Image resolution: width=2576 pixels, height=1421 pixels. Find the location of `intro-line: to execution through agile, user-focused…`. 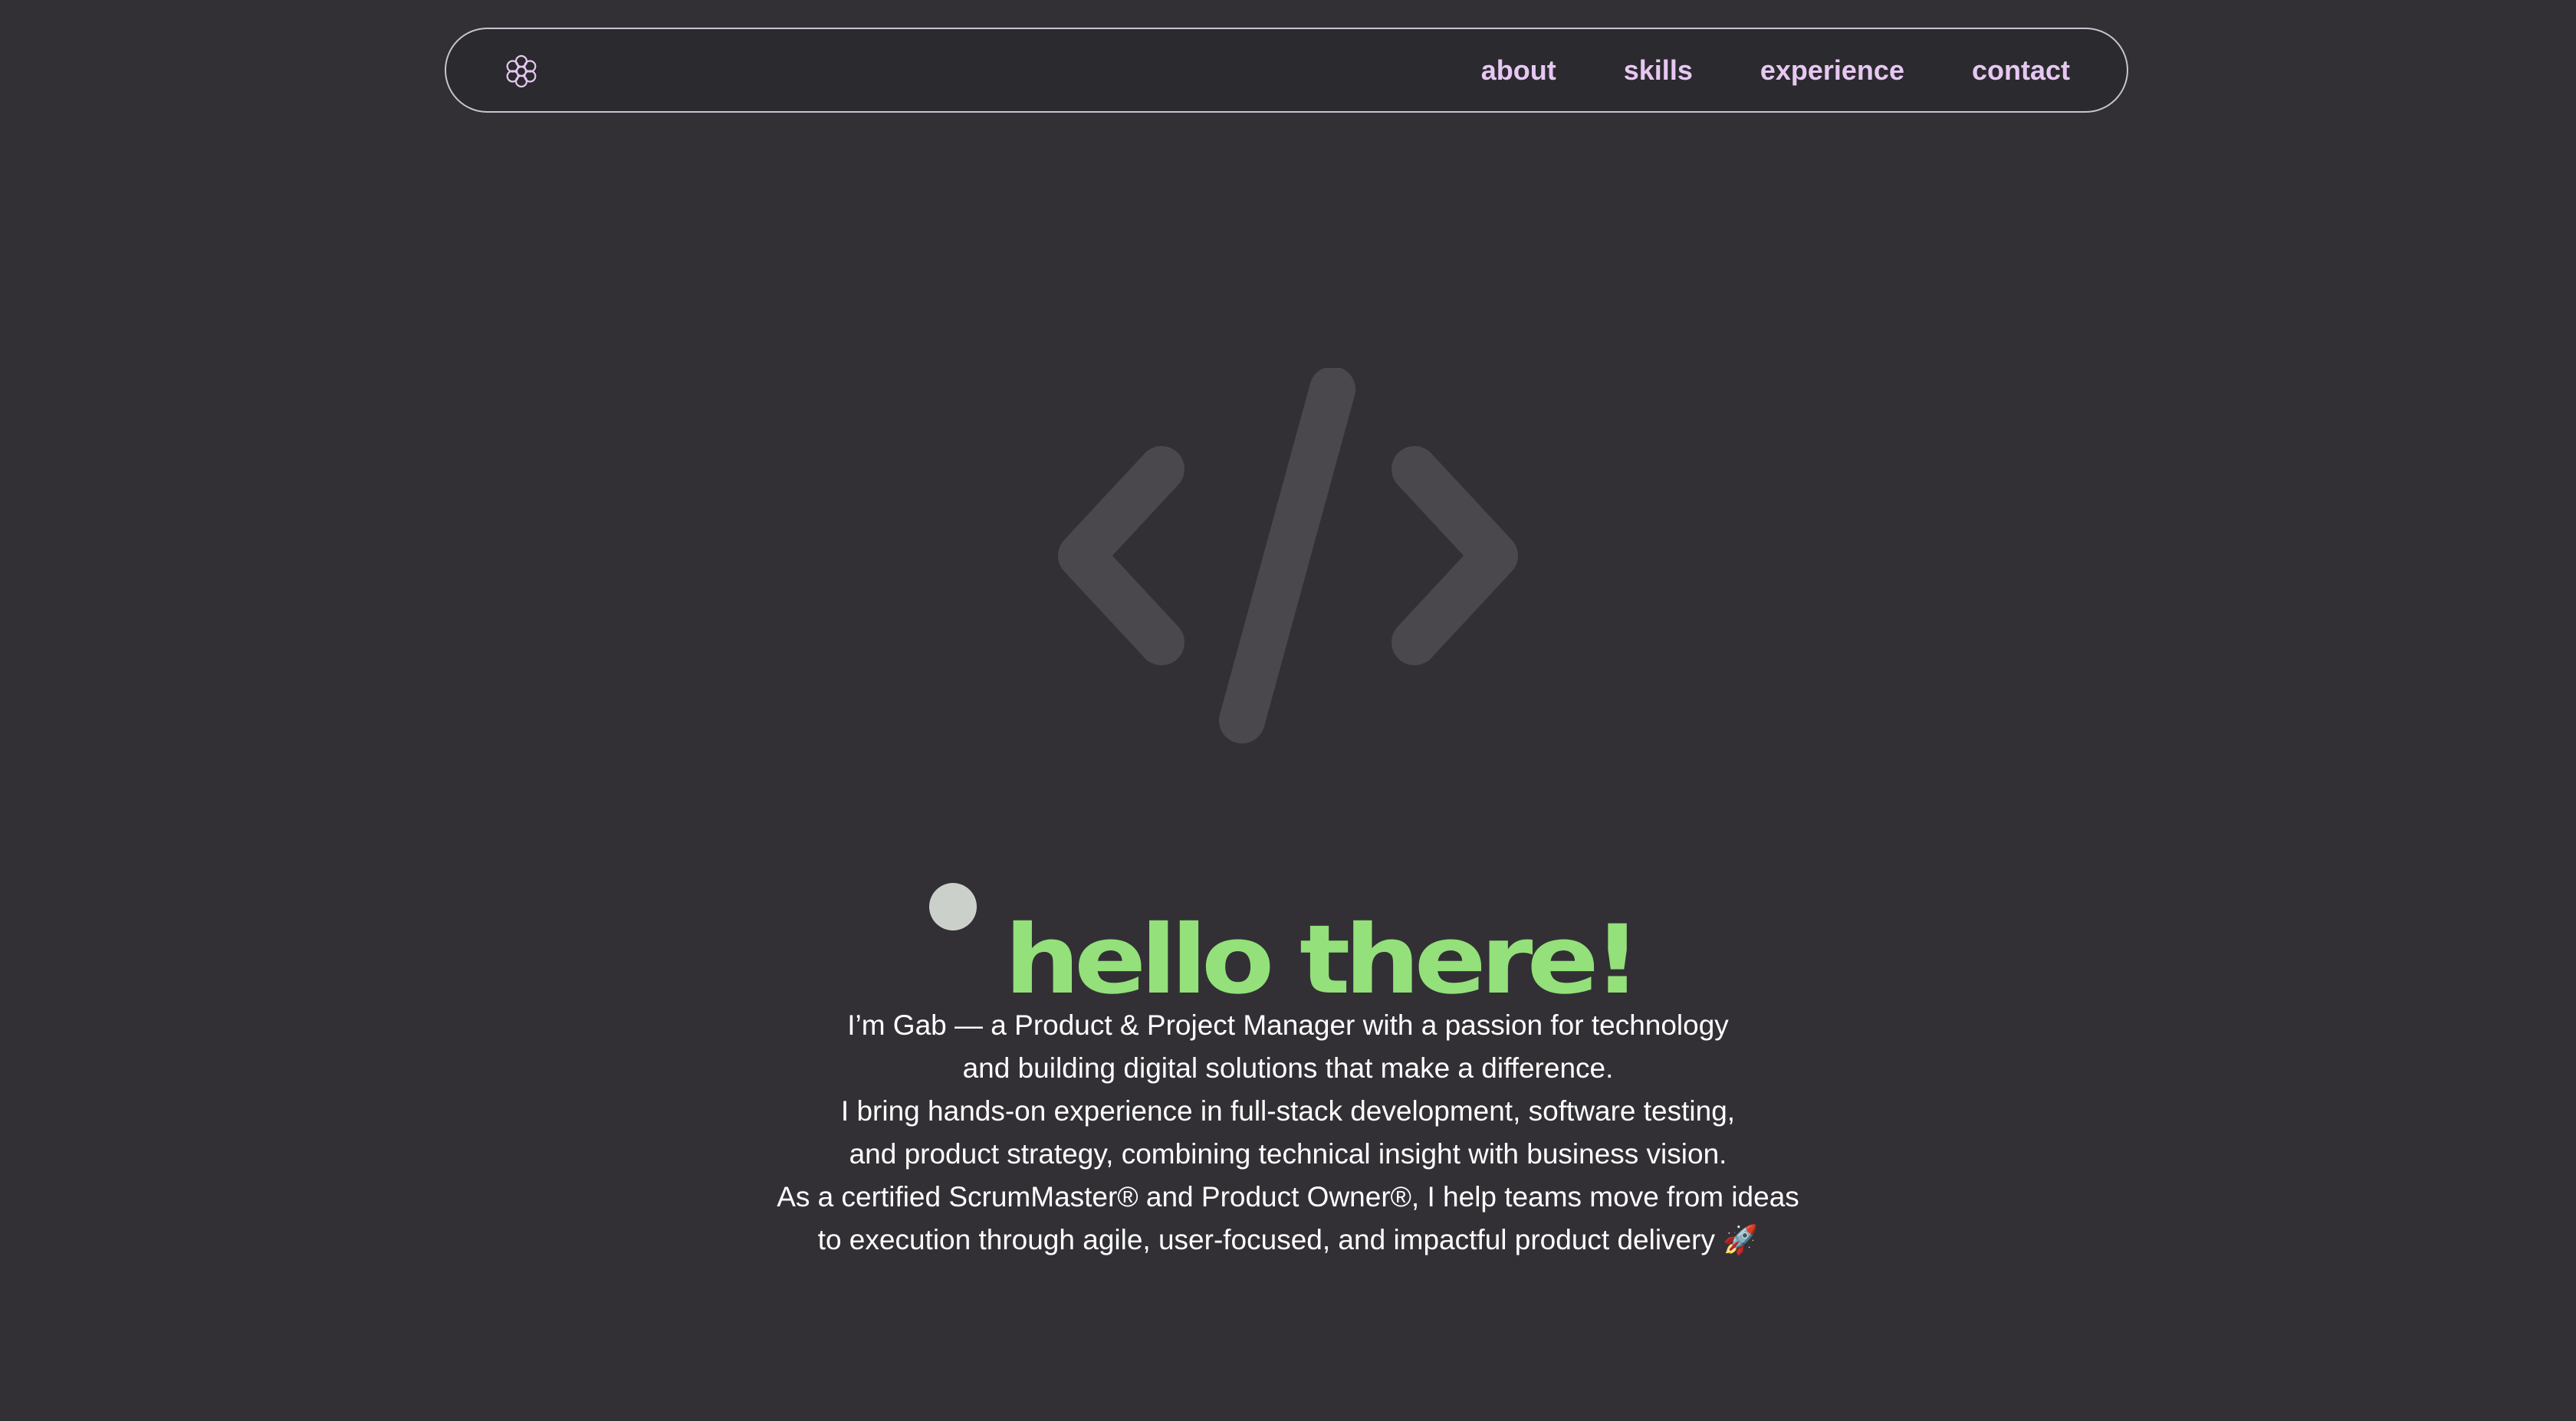

intro-line: to execution through agile, user-focused… is located at coordinates (1288, 1239).